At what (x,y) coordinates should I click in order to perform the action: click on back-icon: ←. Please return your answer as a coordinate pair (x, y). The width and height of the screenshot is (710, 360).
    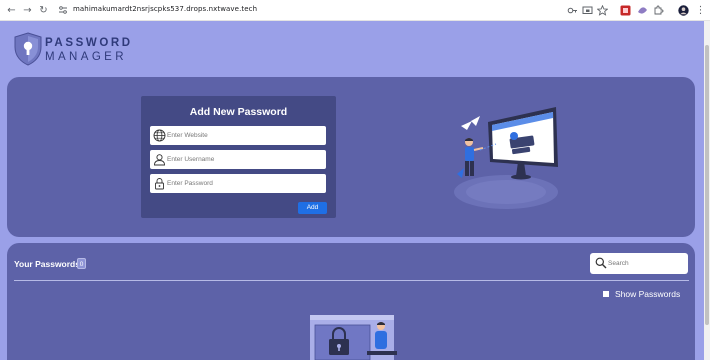
    Looking at the image, I should click on (11, 10).